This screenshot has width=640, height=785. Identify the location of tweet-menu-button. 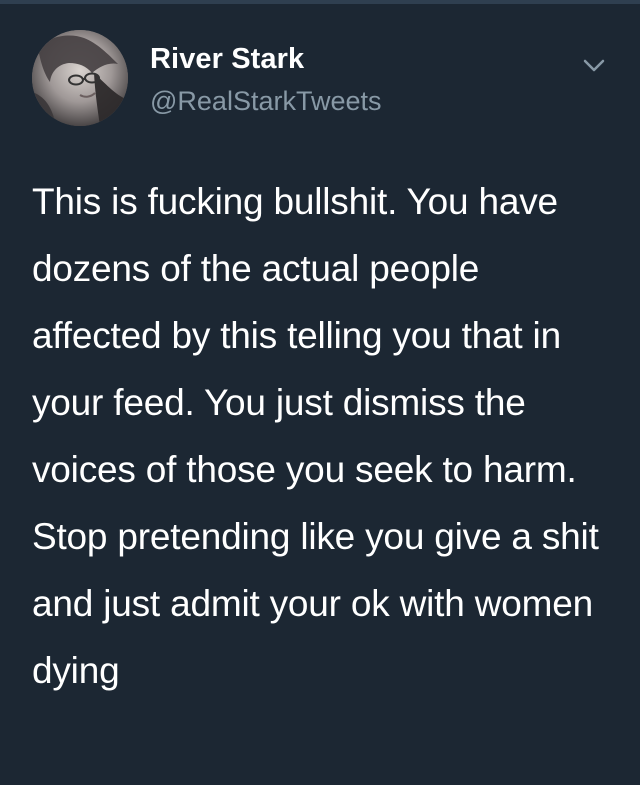
(594, 66).